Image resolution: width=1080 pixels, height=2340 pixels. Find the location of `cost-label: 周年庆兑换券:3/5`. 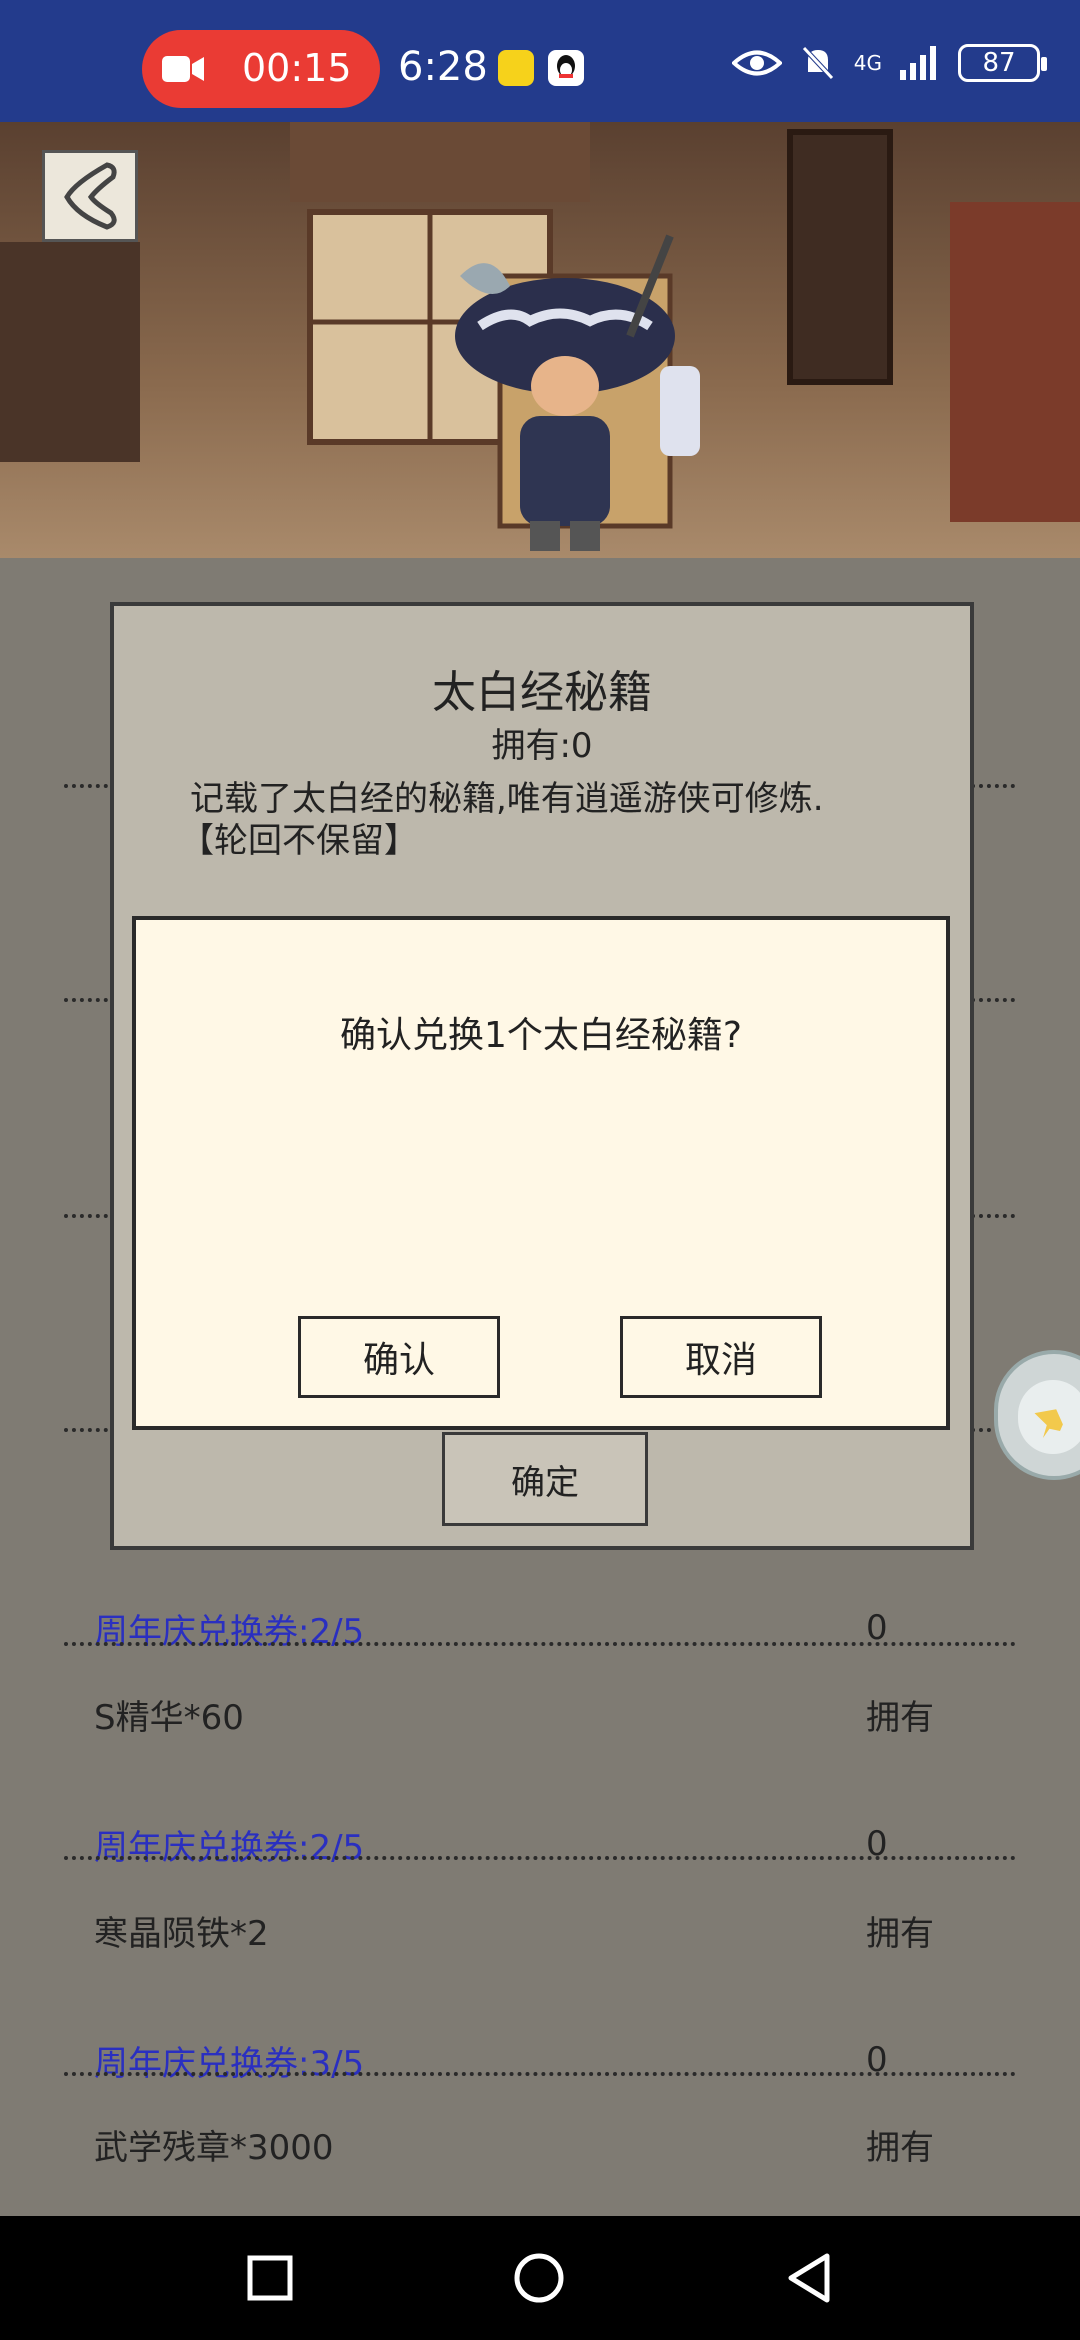

cost-label: 周年庆兑换券:3/5 is located at coordinates (229, 2063).